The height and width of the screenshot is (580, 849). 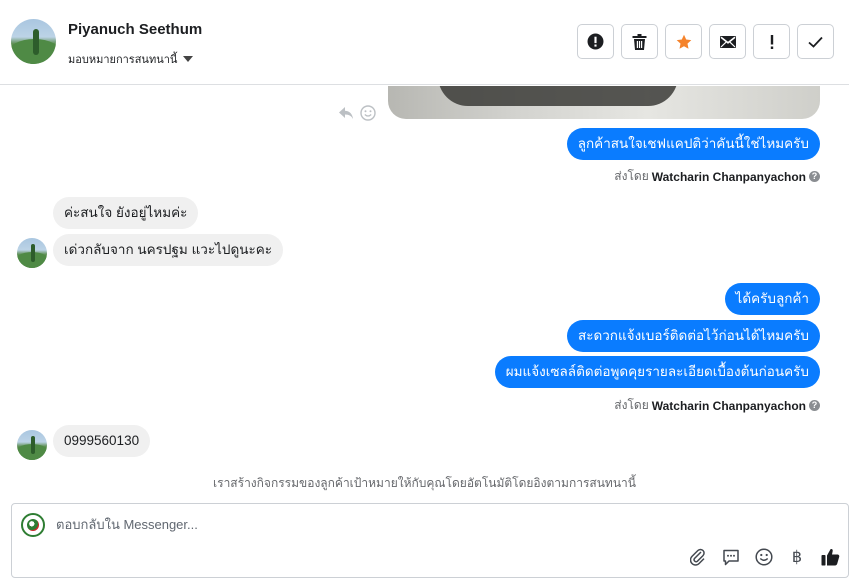 I want to click on delete-button, so click(x=639, y=41).